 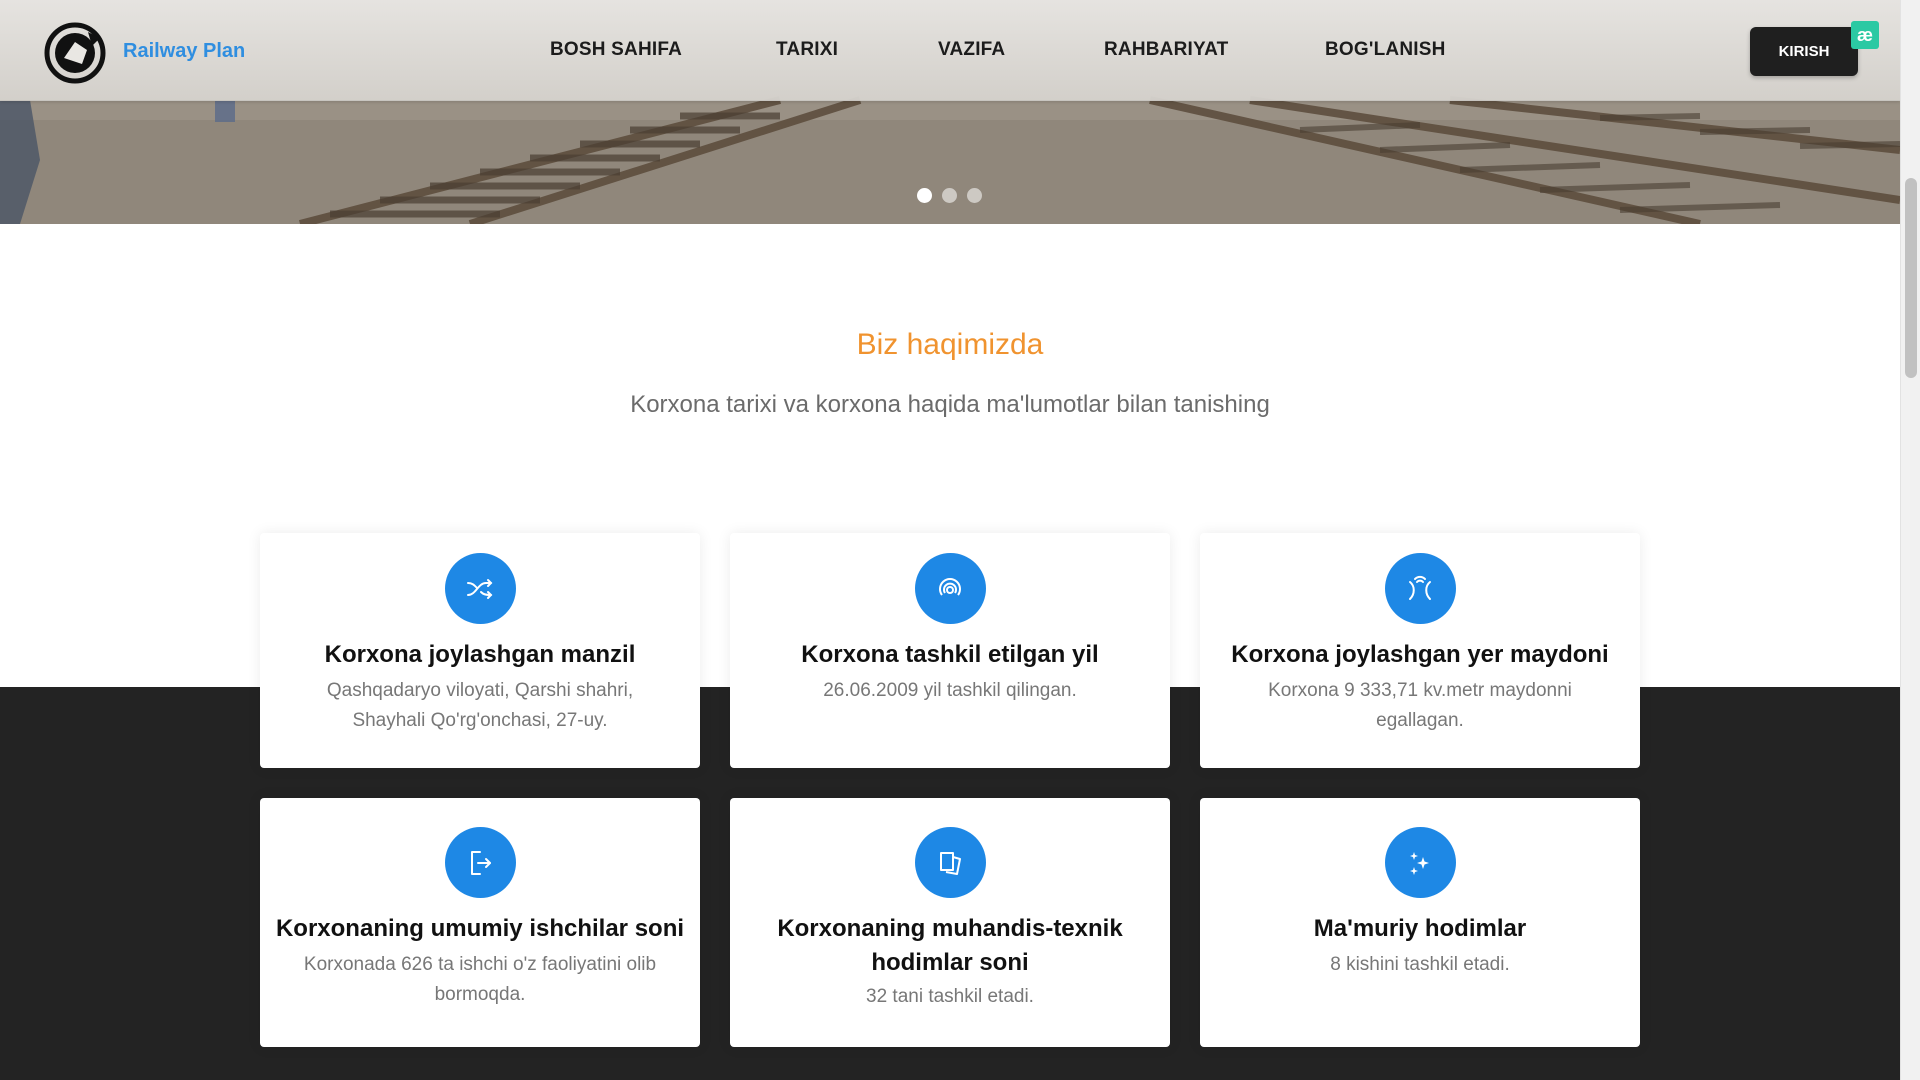 I want to click on card-title: Korxona tashkil etilgan yil, so click(x=950, y=654).